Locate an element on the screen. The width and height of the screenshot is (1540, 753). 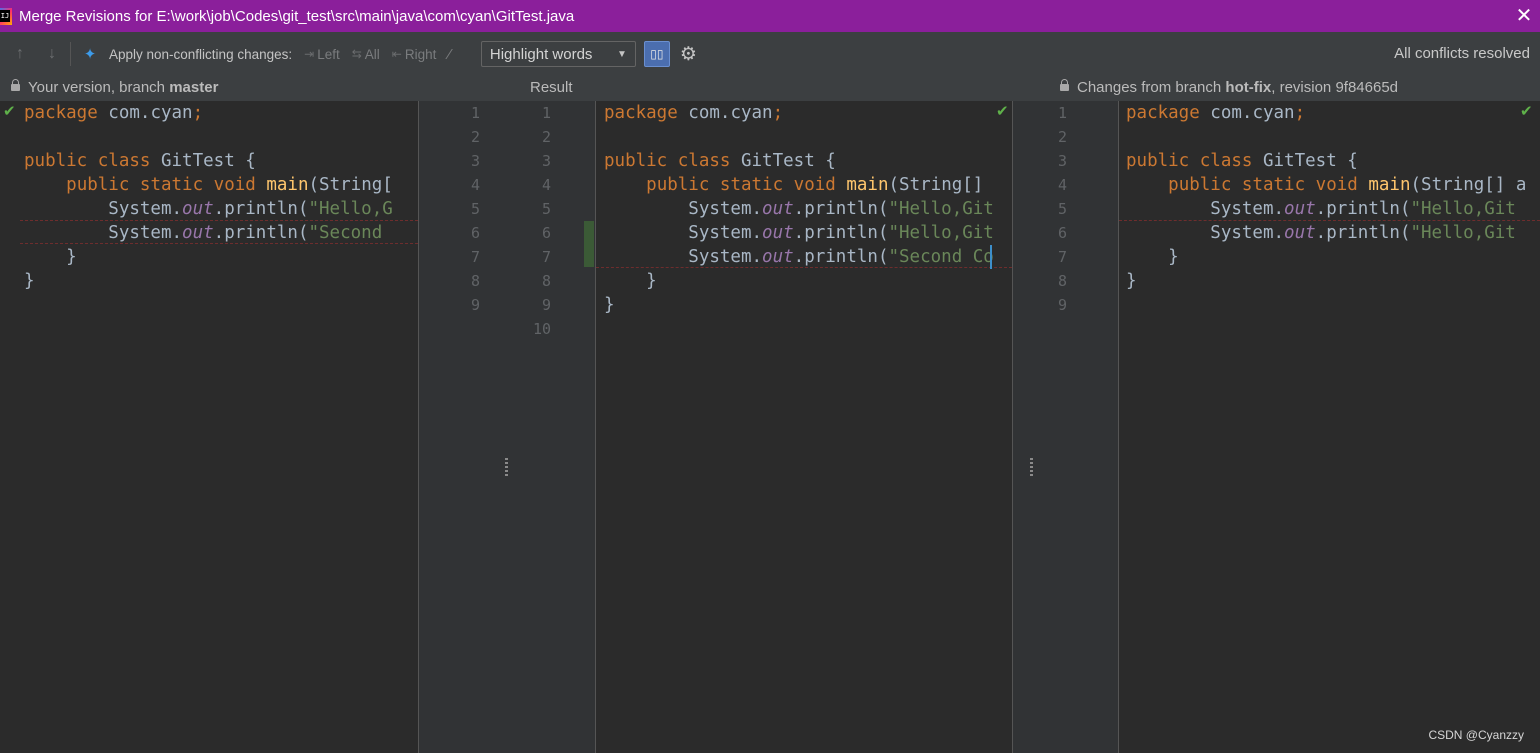
right-gutter: 1 2 3 4 5 6 7 8 9 is located at coordinates (1065, 427).